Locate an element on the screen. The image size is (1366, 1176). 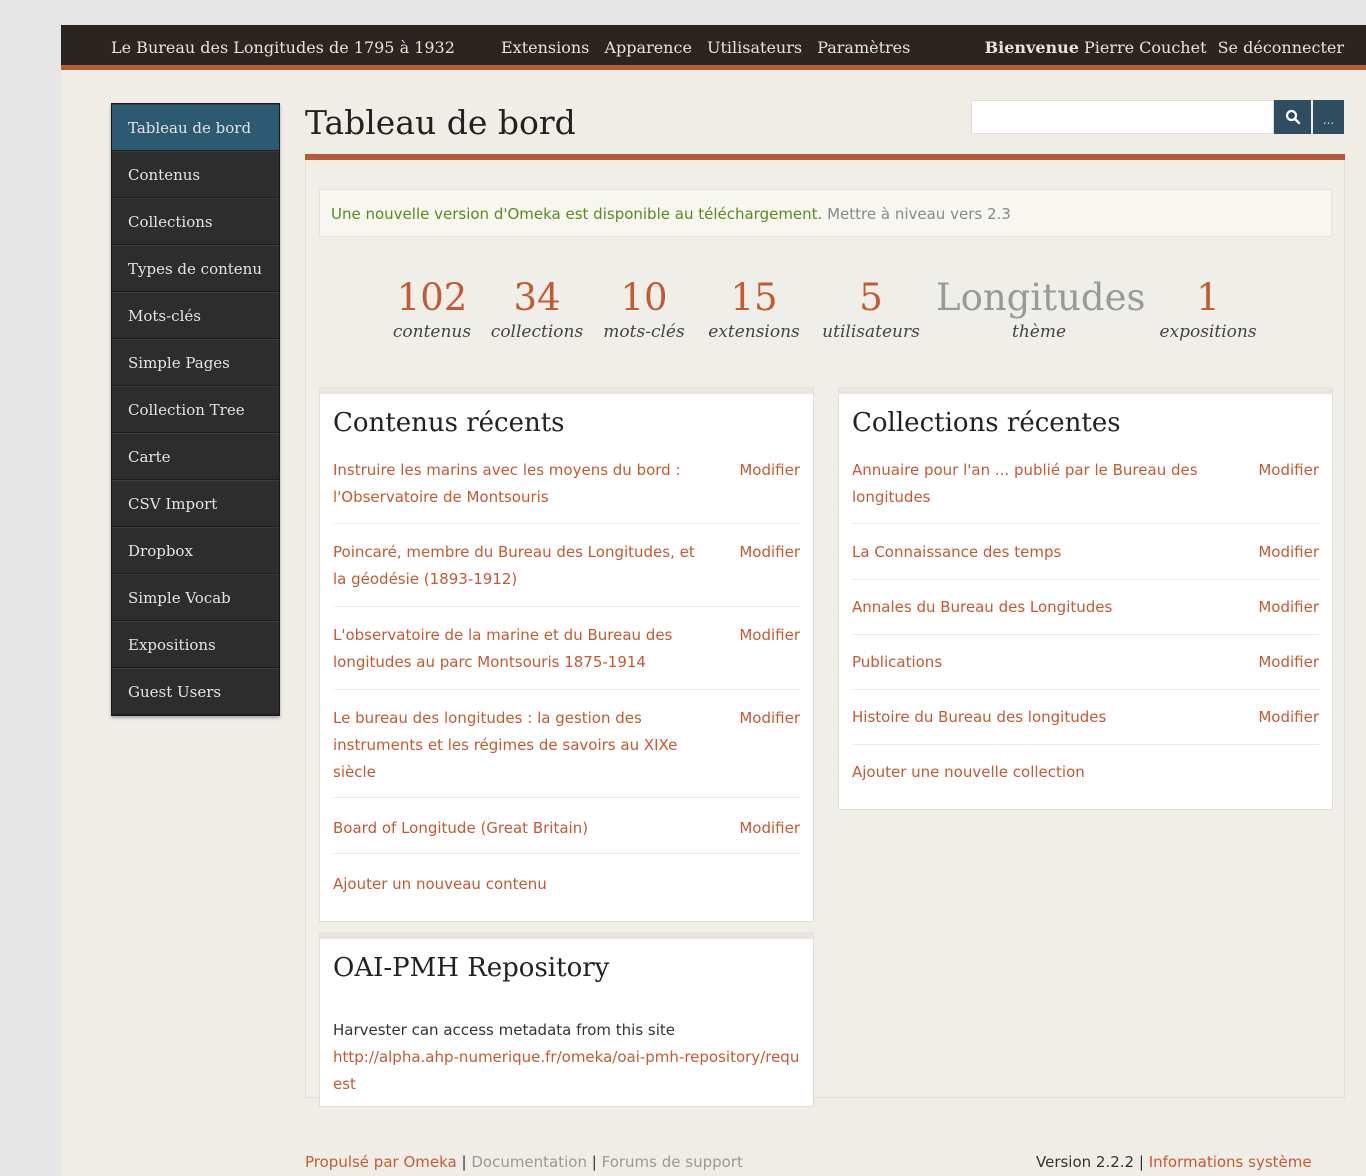
stat-label: extensions is located at coordinates (754, 332).